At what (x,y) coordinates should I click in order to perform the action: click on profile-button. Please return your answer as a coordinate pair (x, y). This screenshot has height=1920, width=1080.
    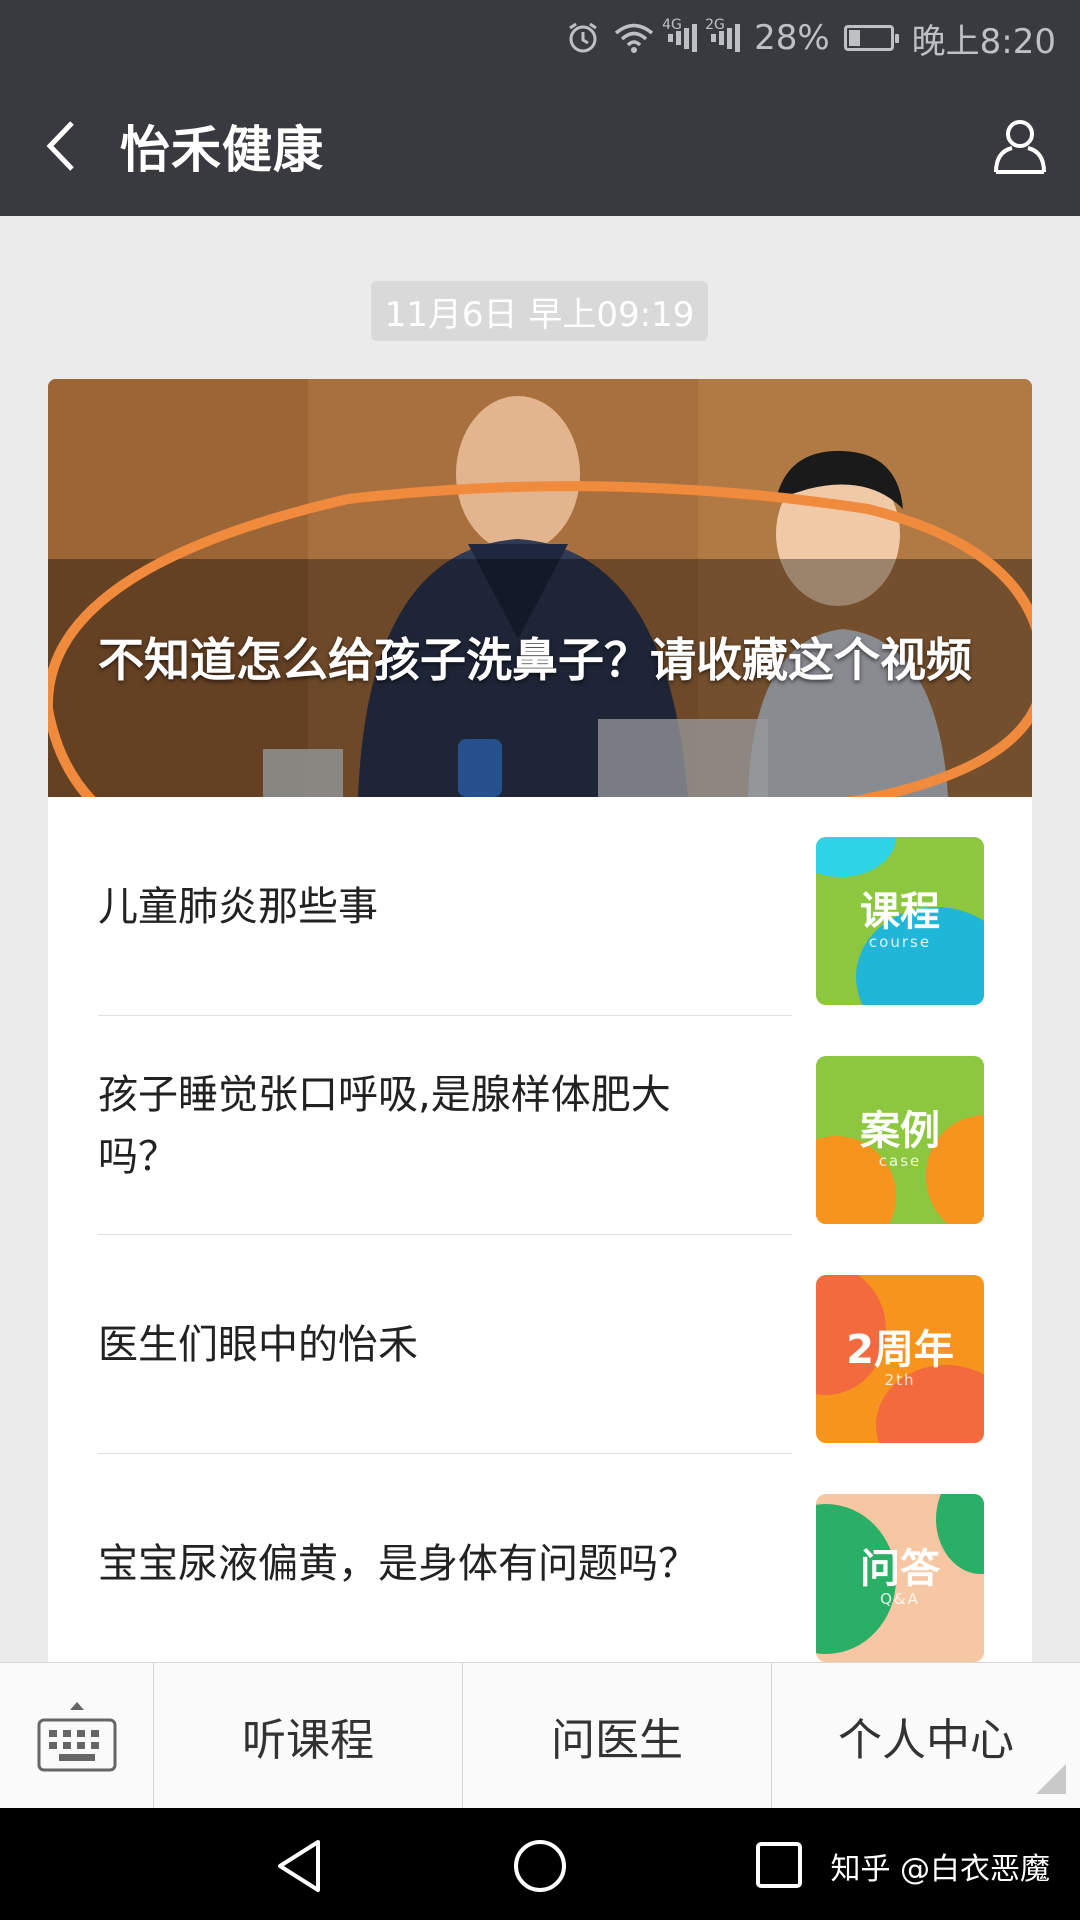
    Looking at the image, I should click on (1020, 146).